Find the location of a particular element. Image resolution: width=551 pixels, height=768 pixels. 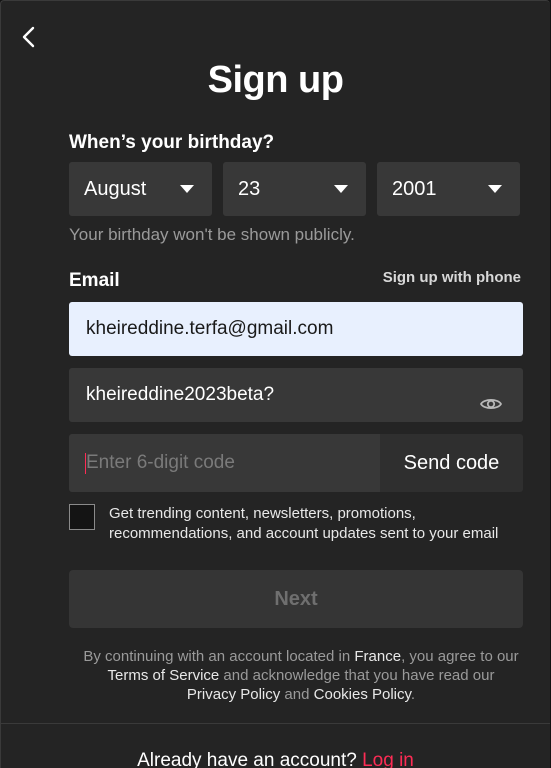

send-code-button: Send code is located at coordinates (451, 463).